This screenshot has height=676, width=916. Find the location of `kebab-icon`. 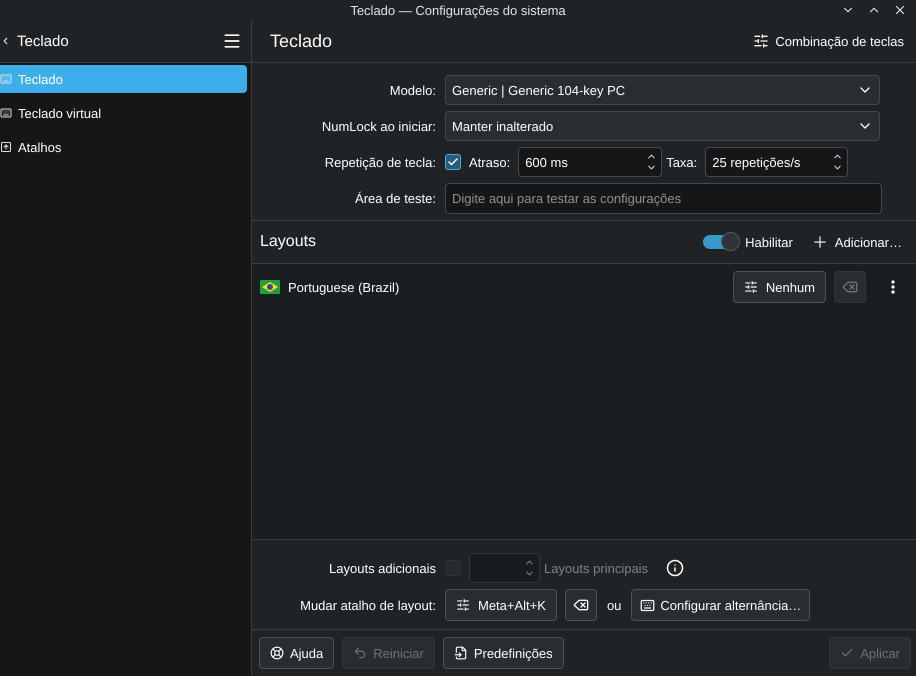

kebab-icon is located at coordinates (893, 287).